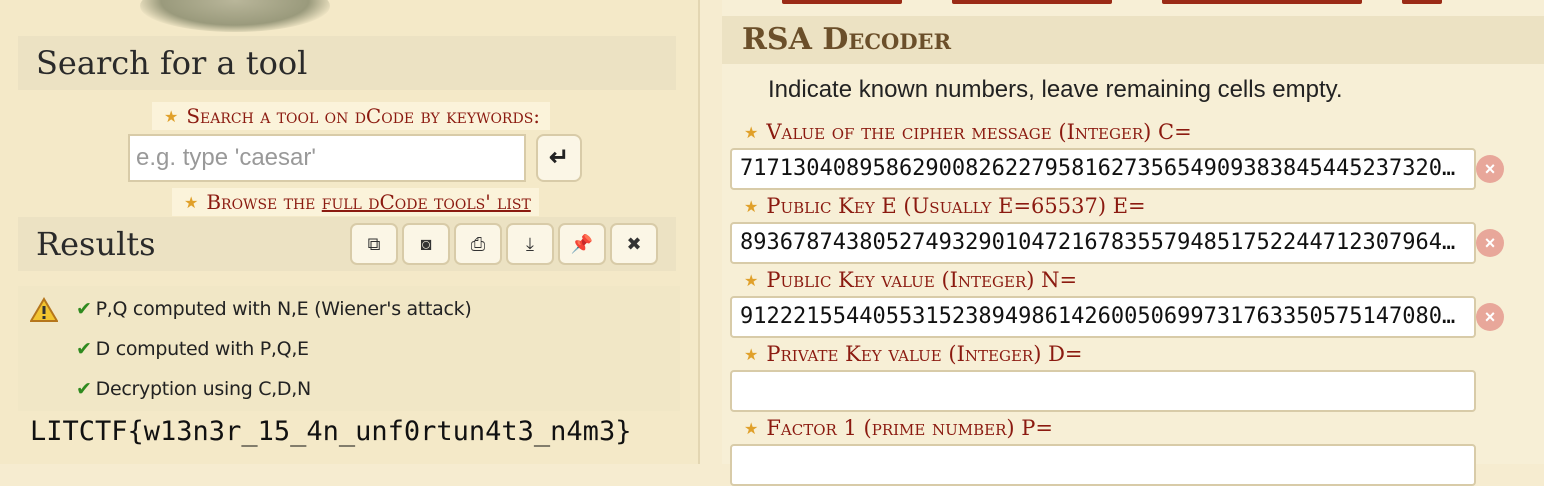  I want to click on result-line: ✔ Decryption using C,D,N, so click(193, 389).